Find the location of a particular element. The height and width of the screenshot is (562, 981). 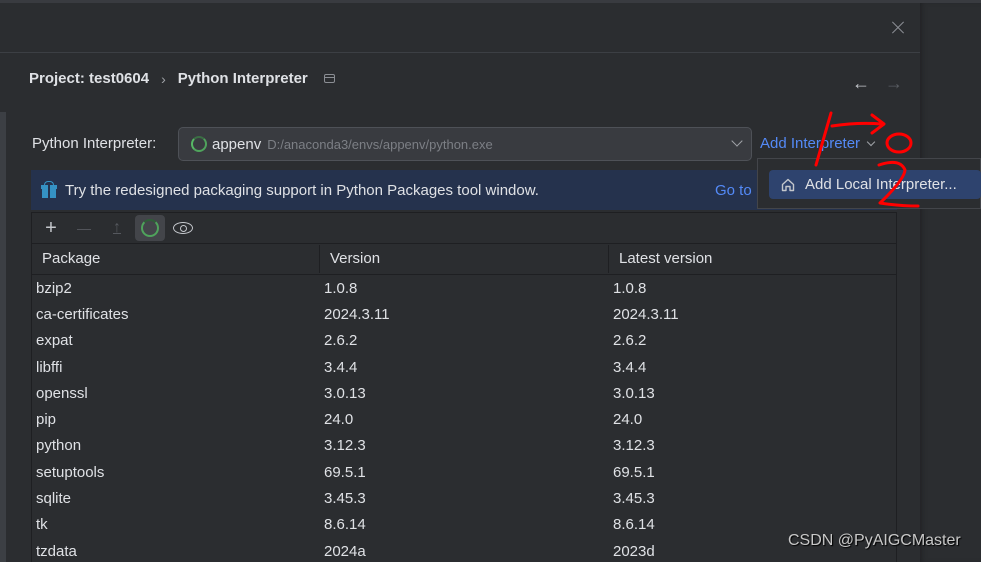

table-row: tk 8.6.14 8.6.14 is located at coordinates (464, 525).